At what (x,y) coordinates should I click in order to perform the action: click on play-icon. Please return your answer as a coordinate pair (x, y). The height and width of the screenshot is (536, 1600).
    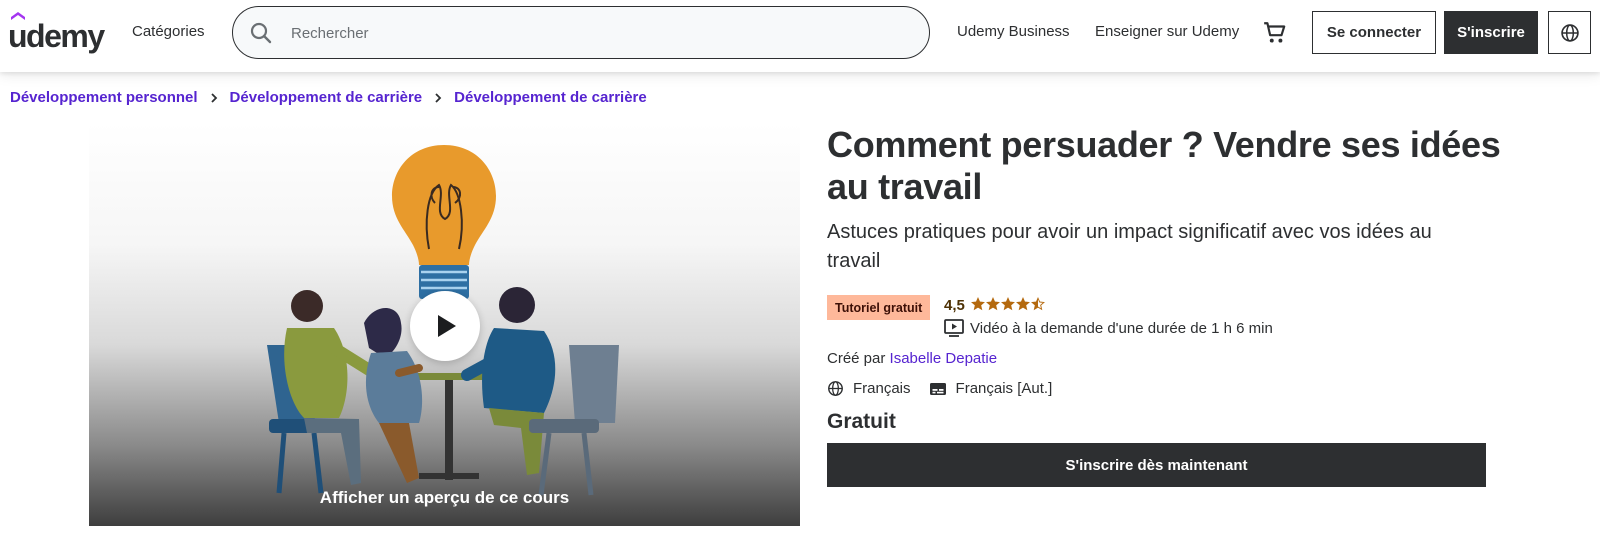
    Looking at the image, I should click on (447, 326).